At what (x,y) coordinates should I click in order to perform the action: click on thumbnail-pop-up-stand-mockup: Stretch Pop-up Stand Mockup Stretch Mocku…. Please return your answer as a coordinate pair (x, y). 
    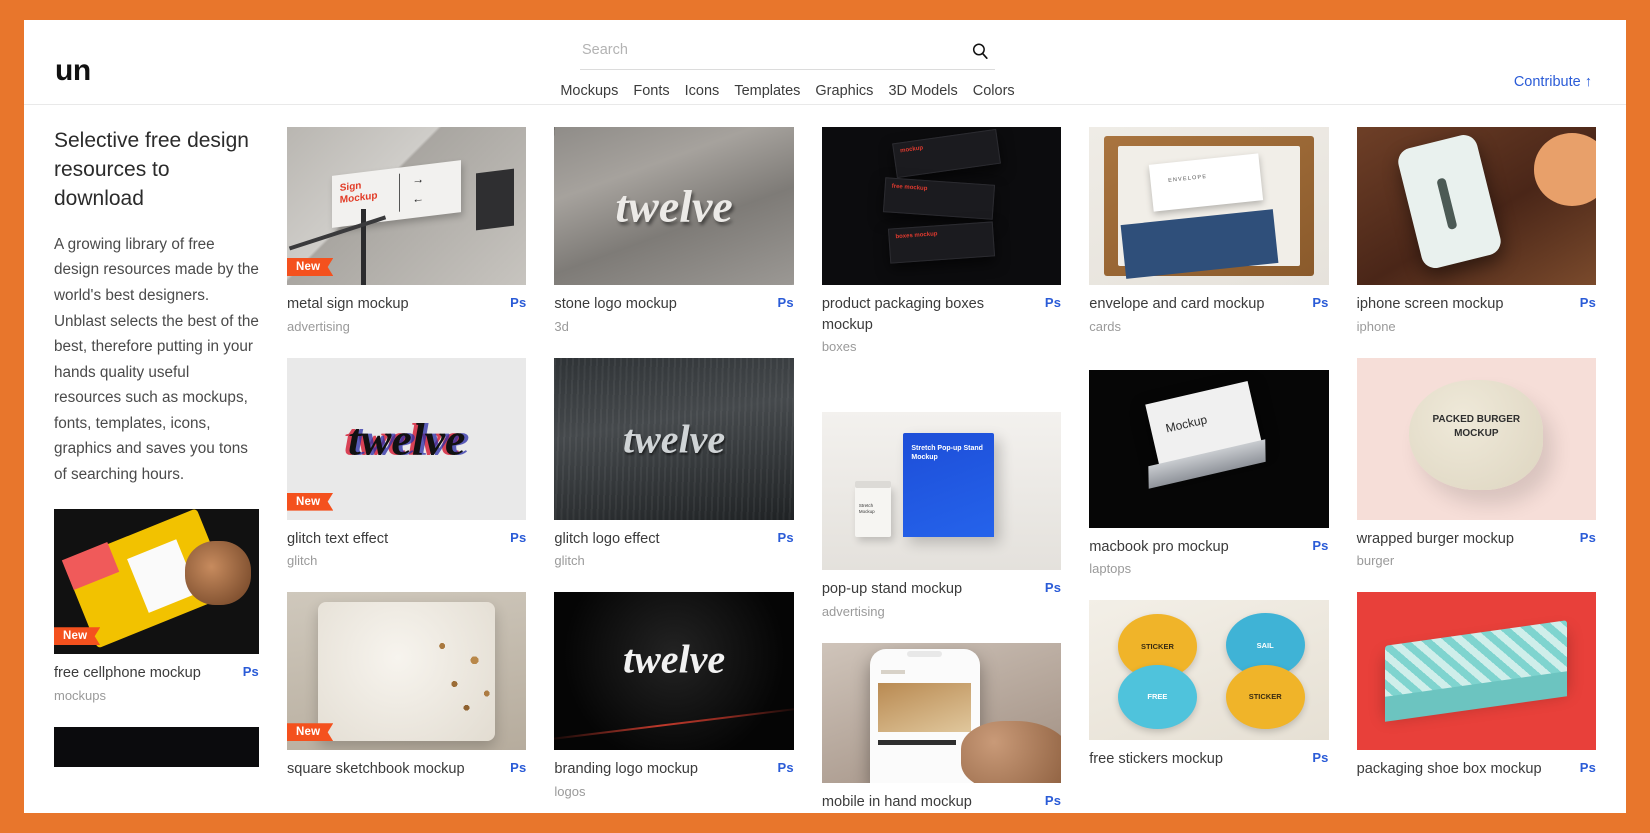
    Looking at the image, I should click on (941, 491).